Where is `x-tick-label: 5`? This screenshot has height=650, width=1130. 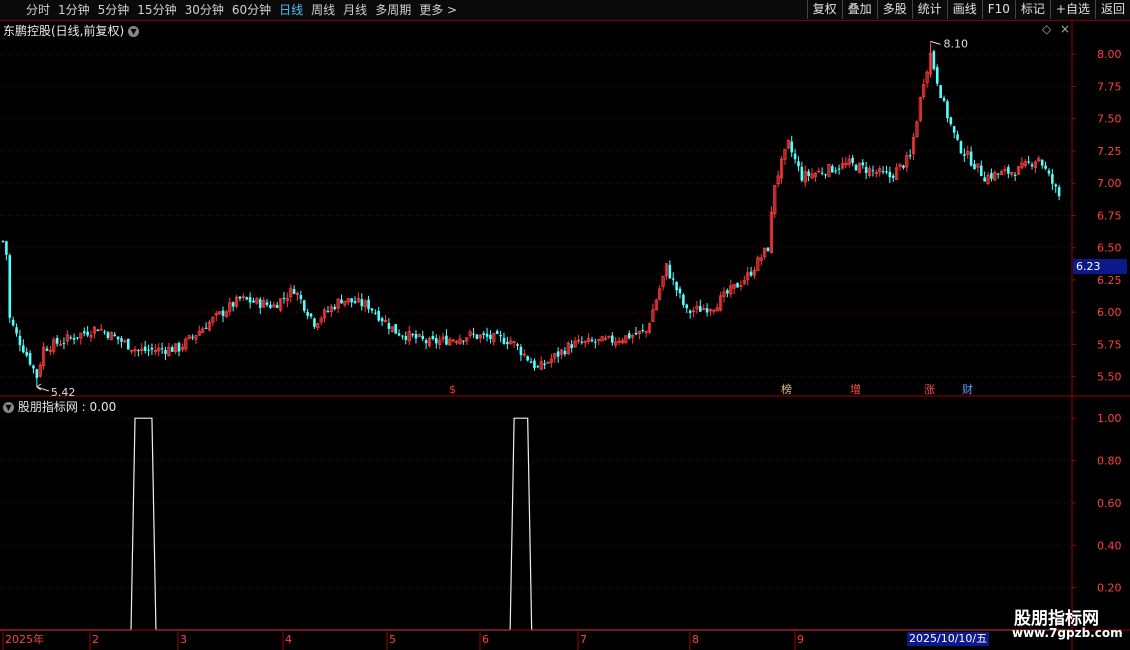
x-tick-label: 5 is located at coordinates (392, 639).